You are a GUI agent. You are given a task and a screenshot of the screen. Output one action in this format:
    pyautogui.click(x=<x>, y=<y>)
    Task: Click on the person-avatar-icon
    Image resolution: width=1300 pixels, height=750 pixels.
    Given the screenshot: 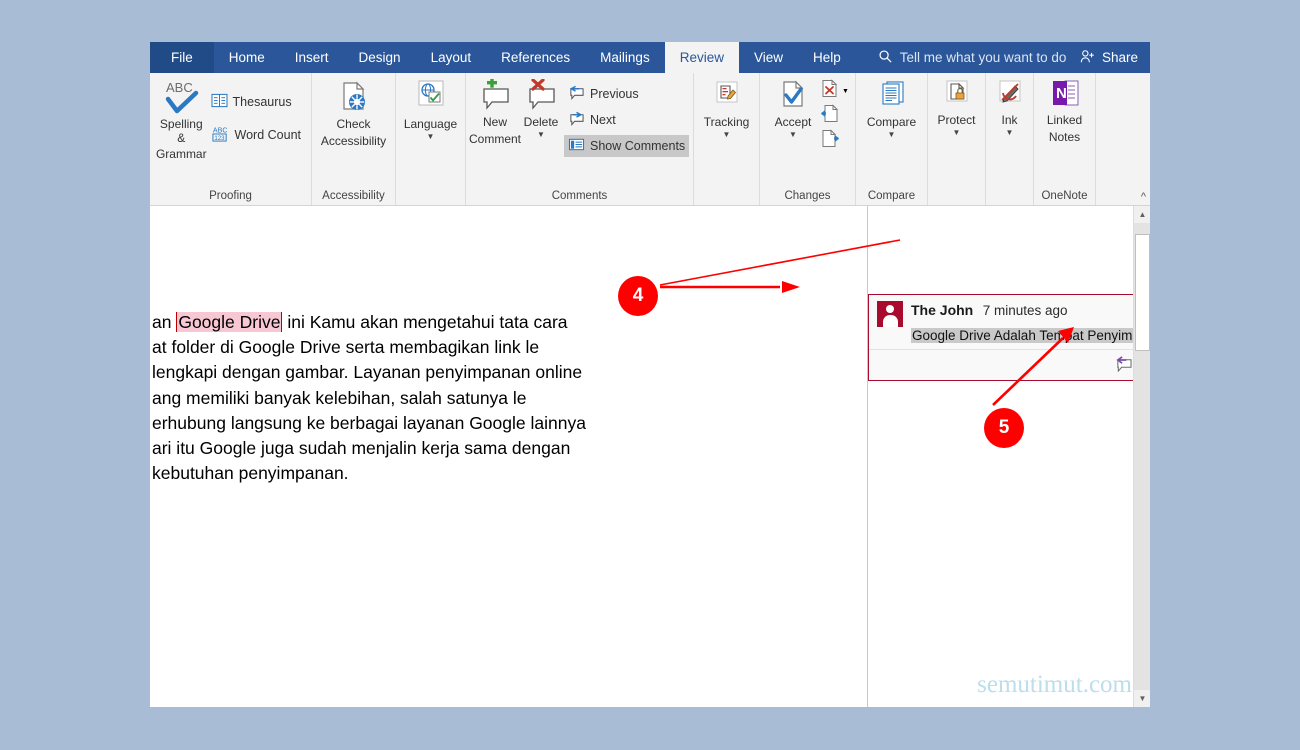 What is the action you would take?
    pyautogui.click(x=890, y=314)
    